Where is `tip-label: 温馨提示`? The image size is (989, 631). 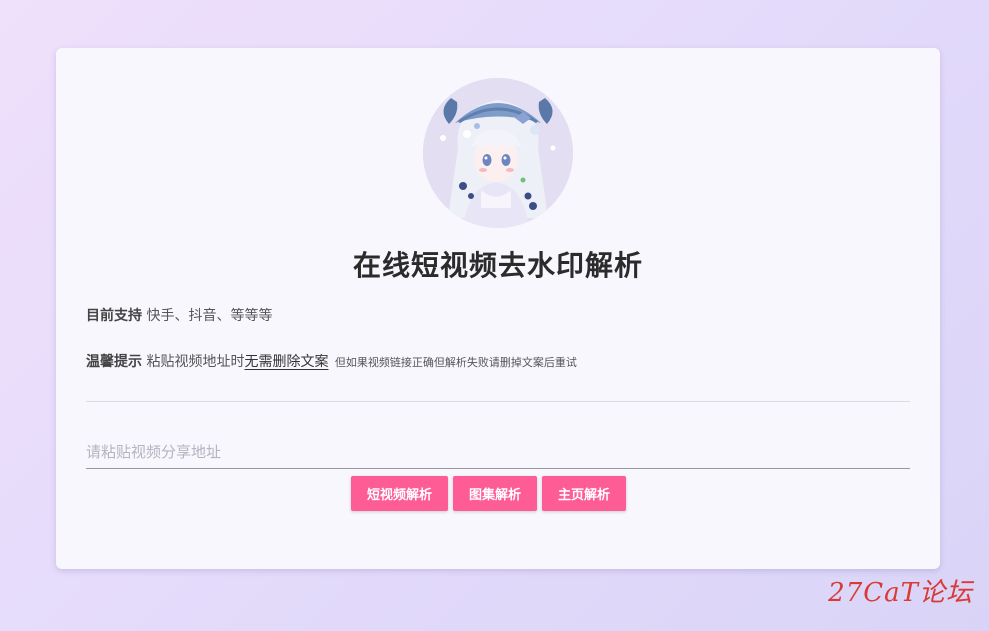 tip-label: 温馨提示 is located at coordinates (114, 362).